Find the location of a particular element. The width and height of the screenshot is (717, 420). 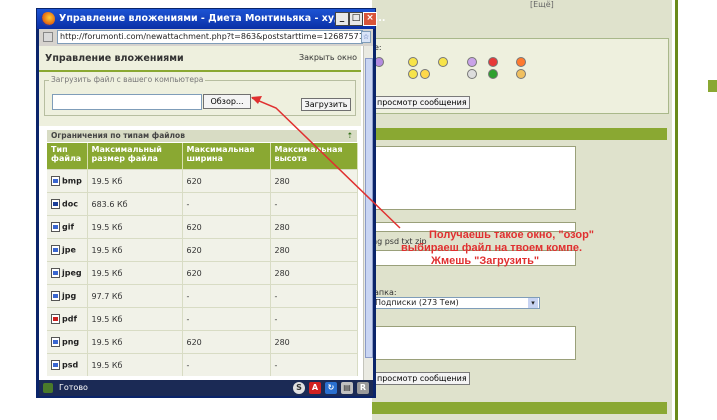

arrow-line is located at coordinates (326, 163).